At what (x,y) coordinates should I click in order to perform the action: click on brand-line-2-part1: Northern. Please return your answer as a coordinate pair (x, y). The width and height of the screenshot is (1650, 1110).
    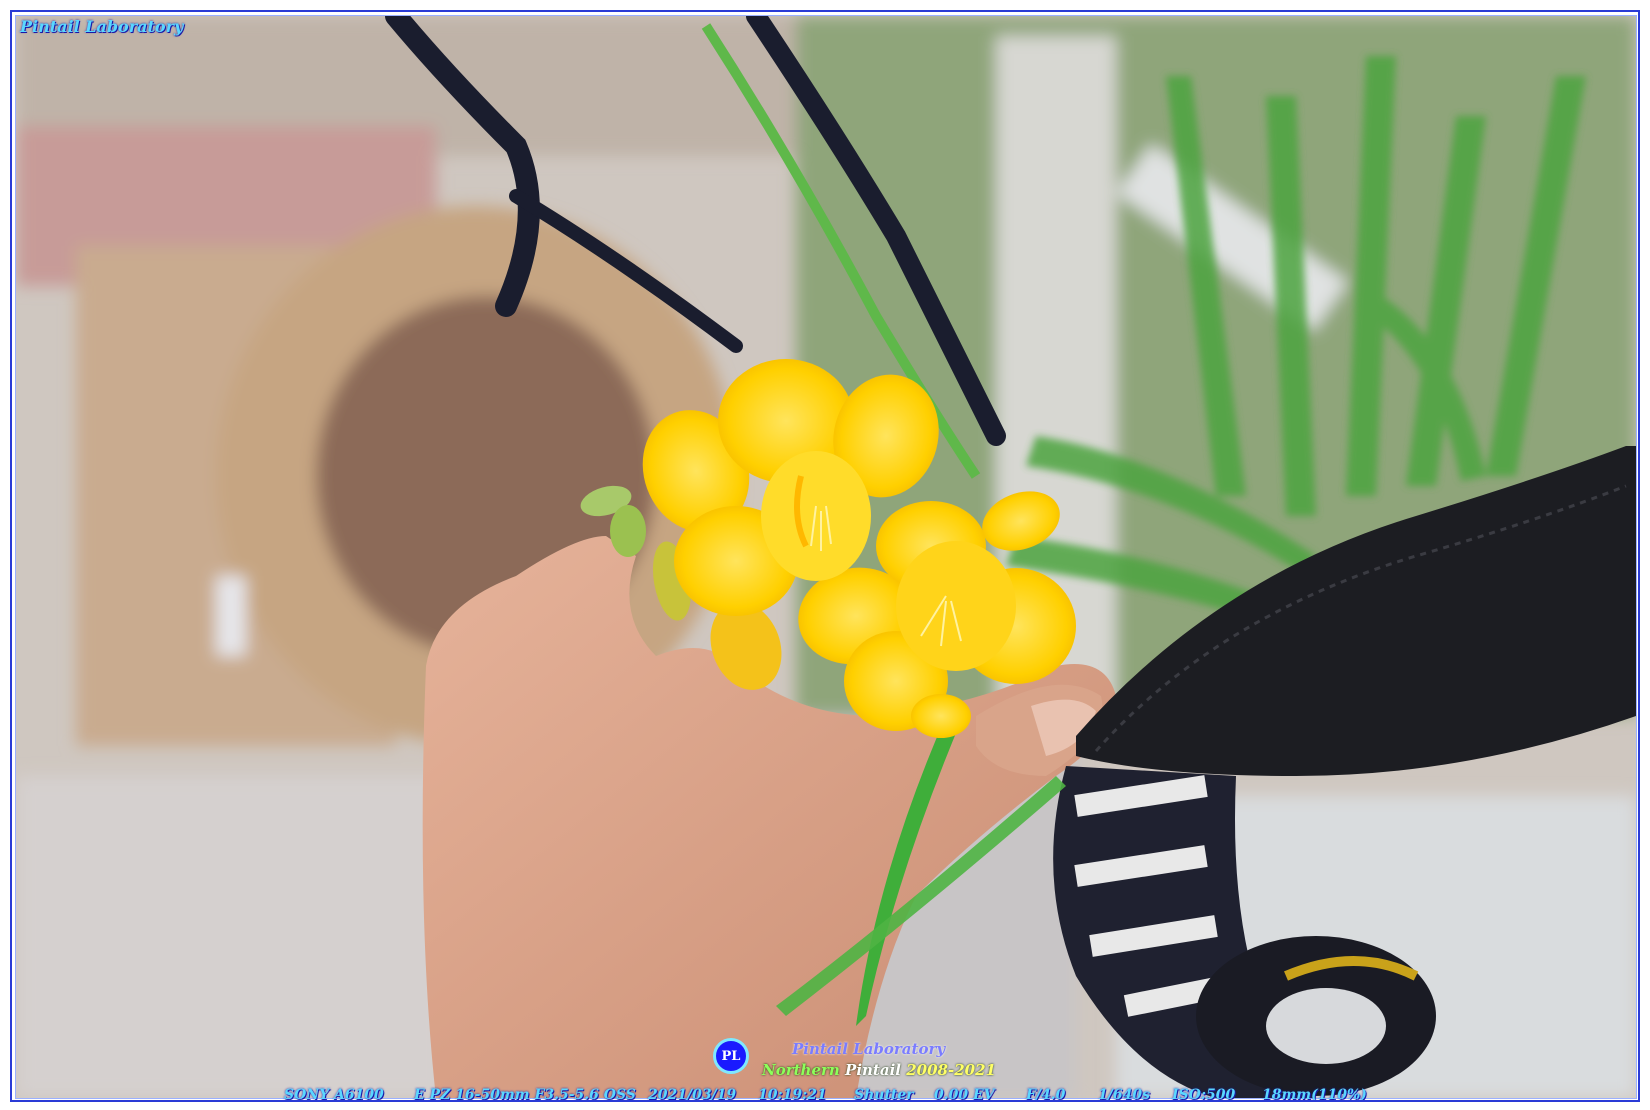
    Looking at the image, I should click on (801, 1070).